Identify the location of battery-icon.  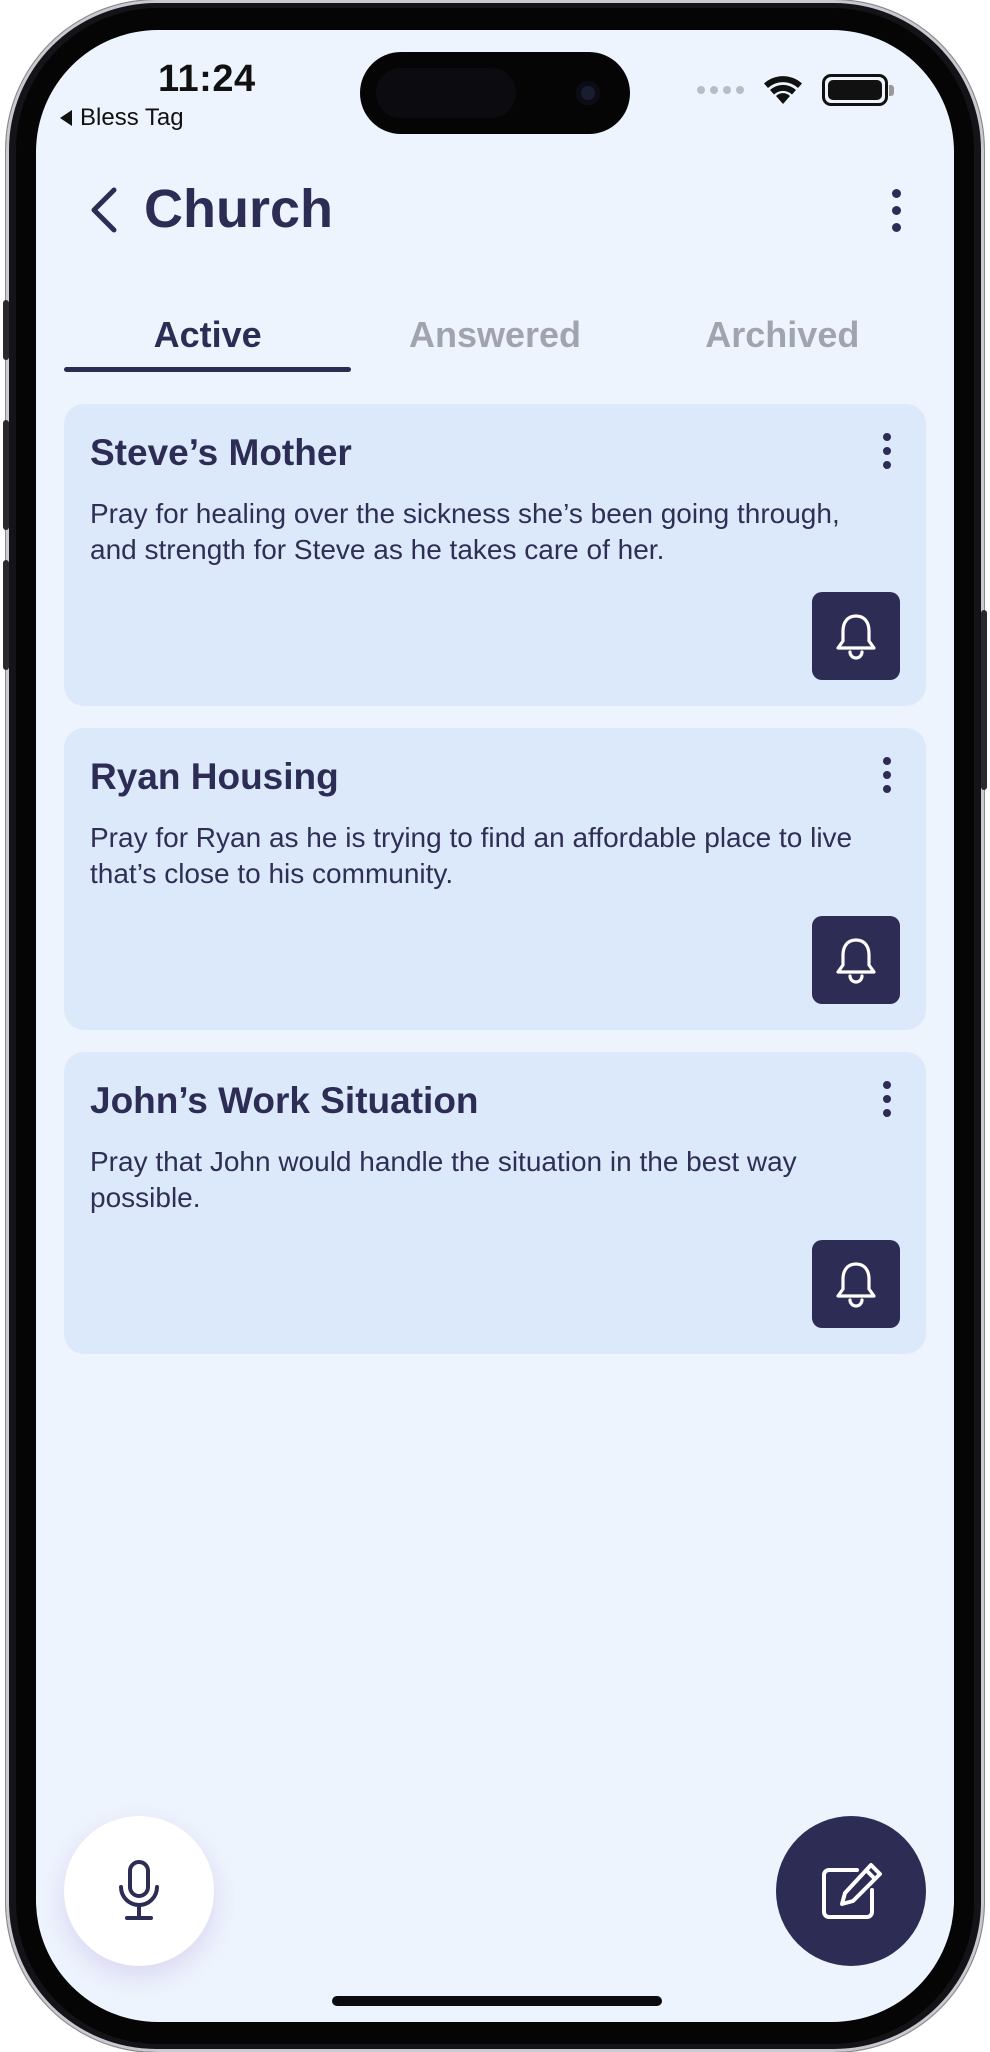
(858, 90).